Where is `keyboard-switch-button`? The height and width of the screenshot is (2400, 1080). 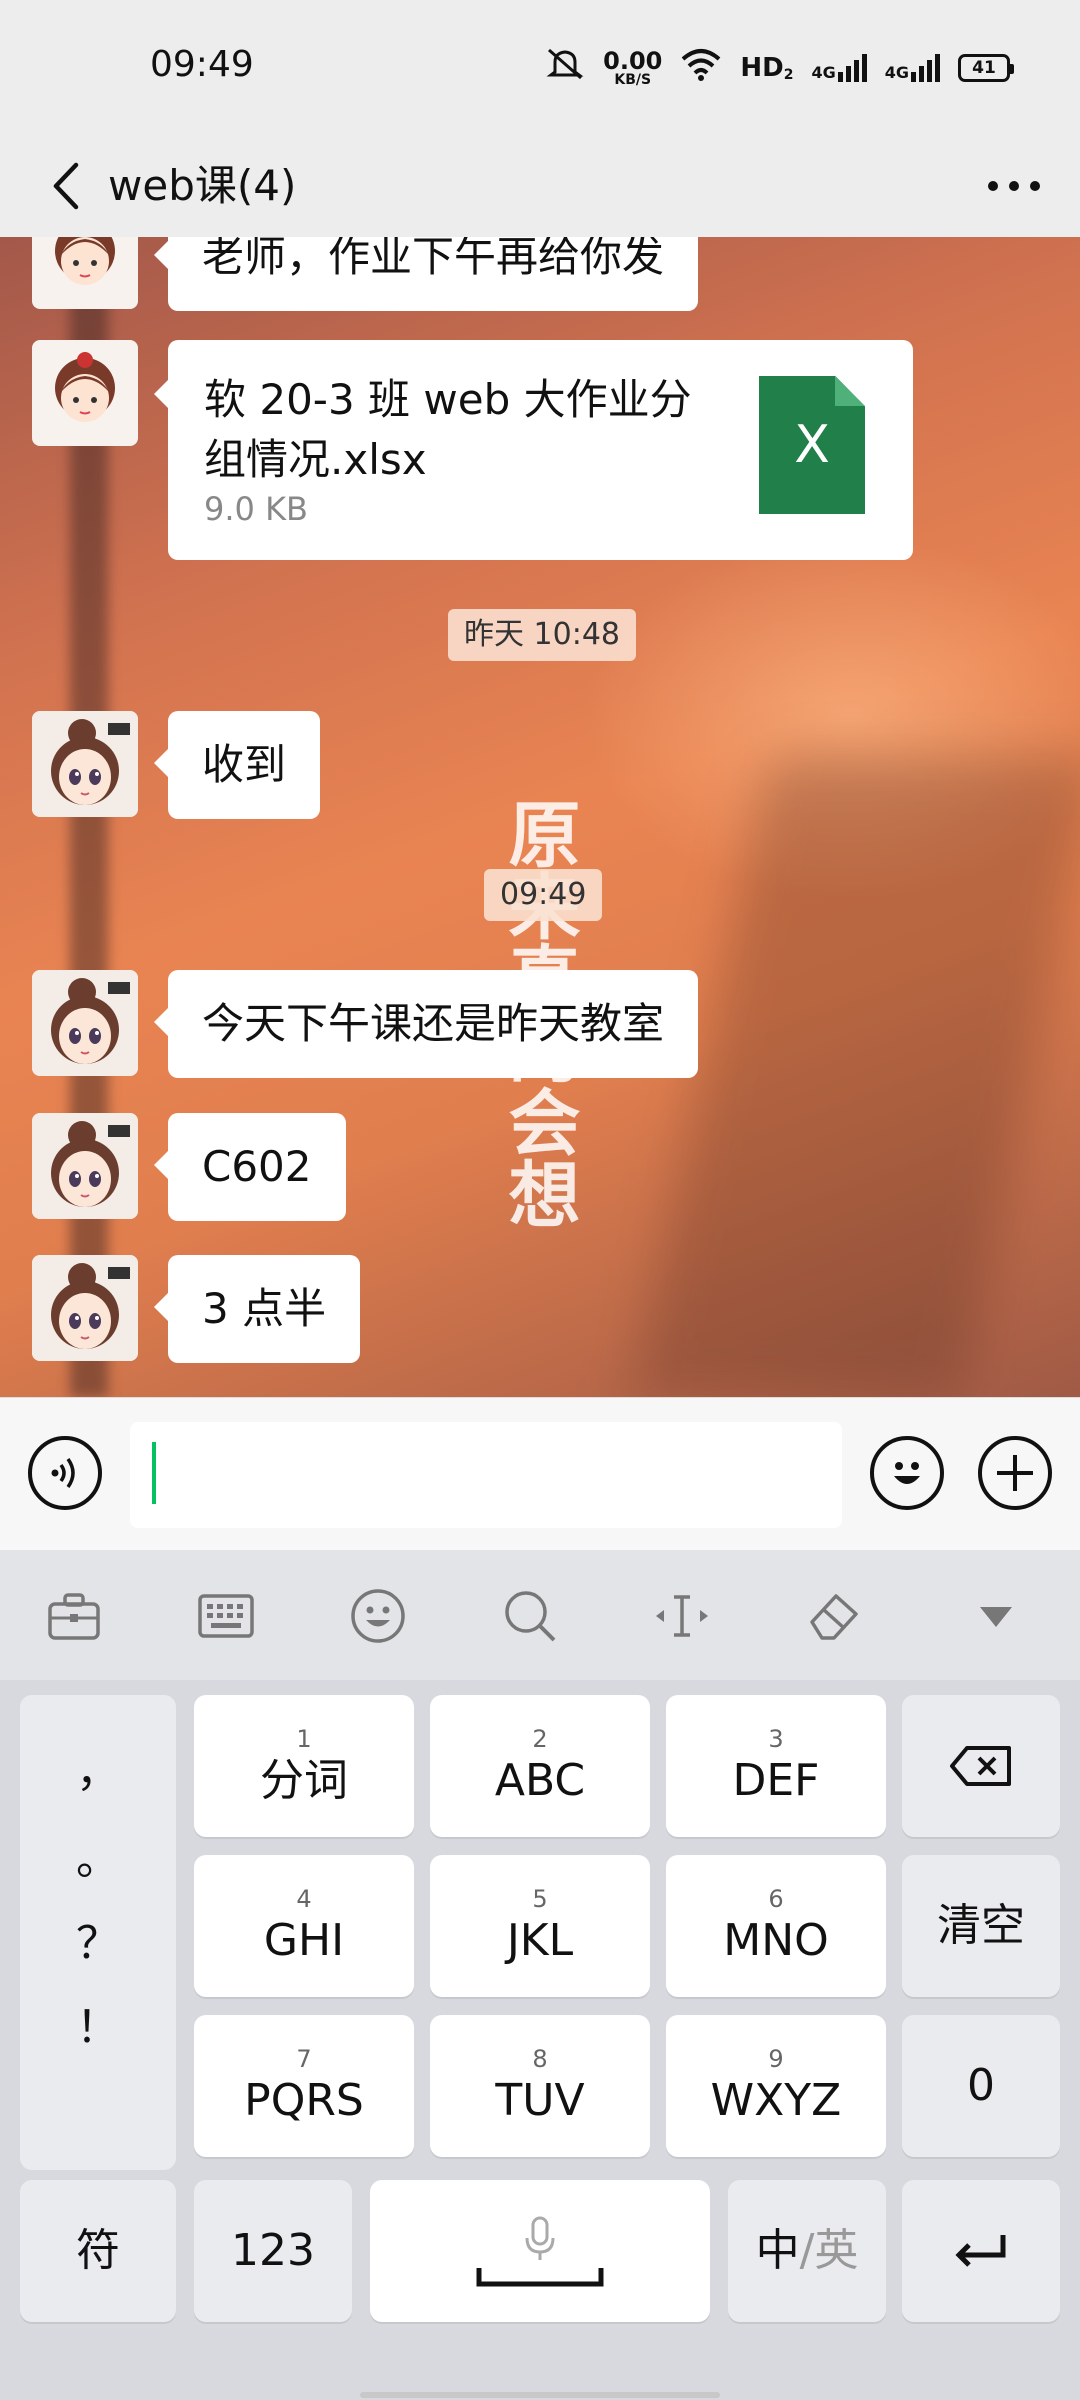 keyboard-switch-button is located at coordinates (226, 1616).